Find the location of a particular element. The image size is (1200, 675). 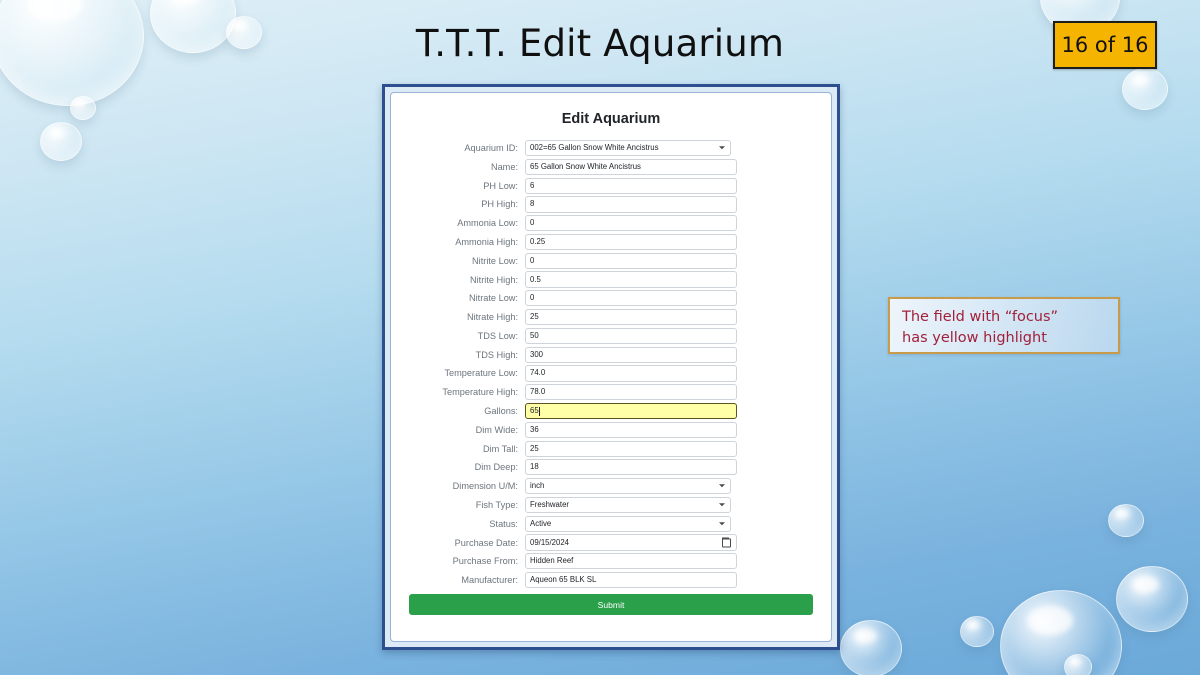

form-row: Purchase From: Hidden Reef is located at coordinates (611, 561).